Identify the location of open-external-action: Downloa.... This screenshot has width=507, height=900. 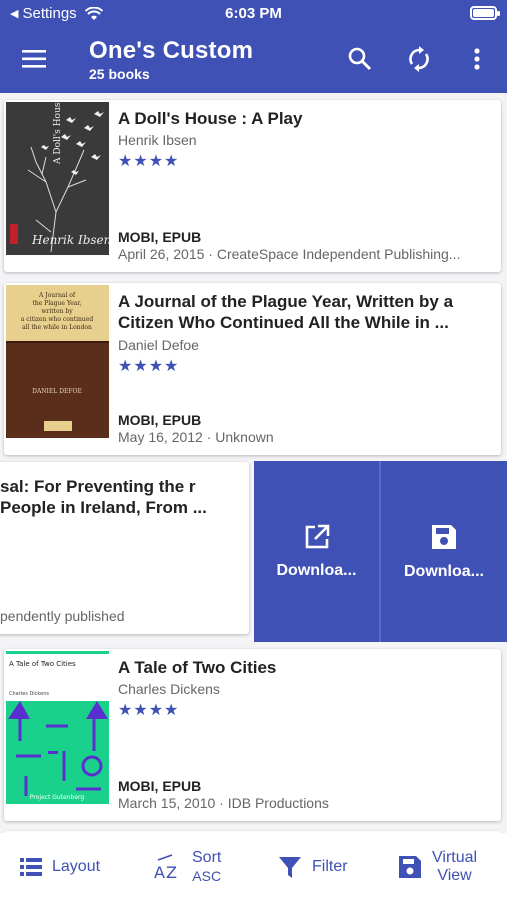
(316, 551).